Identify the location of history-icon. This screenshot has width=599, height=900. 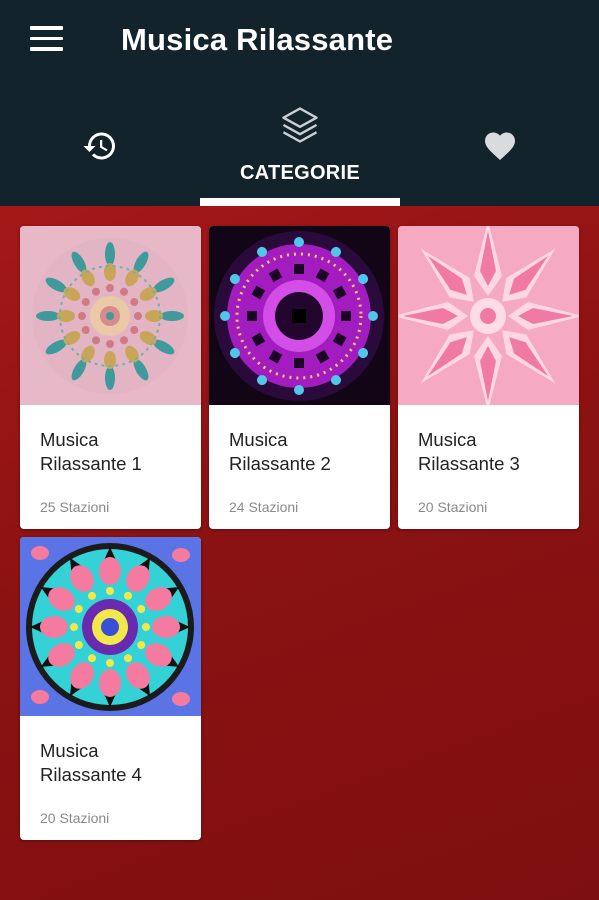
(99, 146).